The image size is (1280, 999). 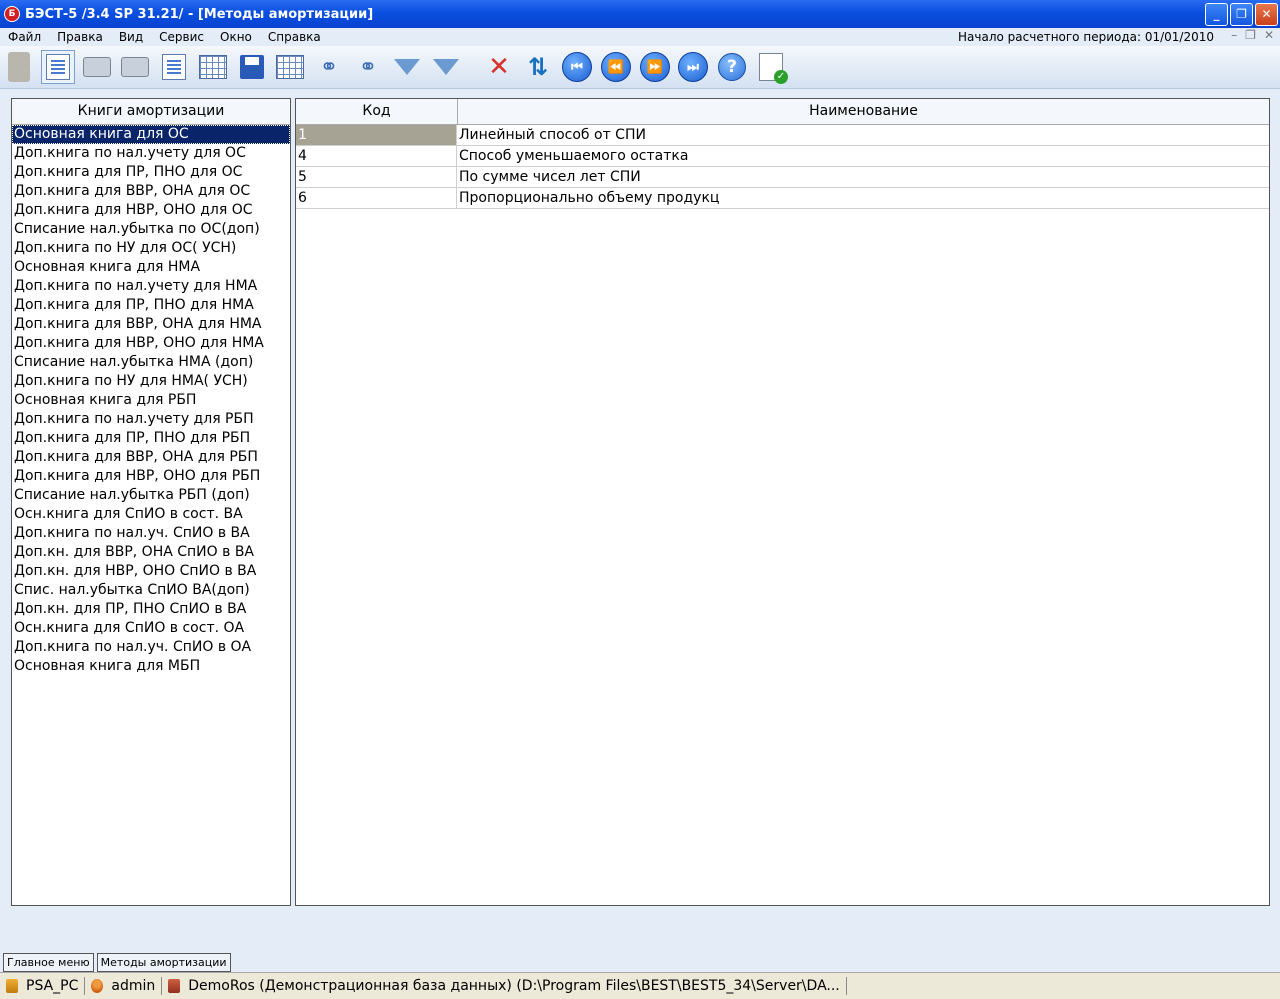 What do you see at coordinates (863, 111) in the screenshot?
I see `column-header-name: Наименование` at bounding box center [863, 111].